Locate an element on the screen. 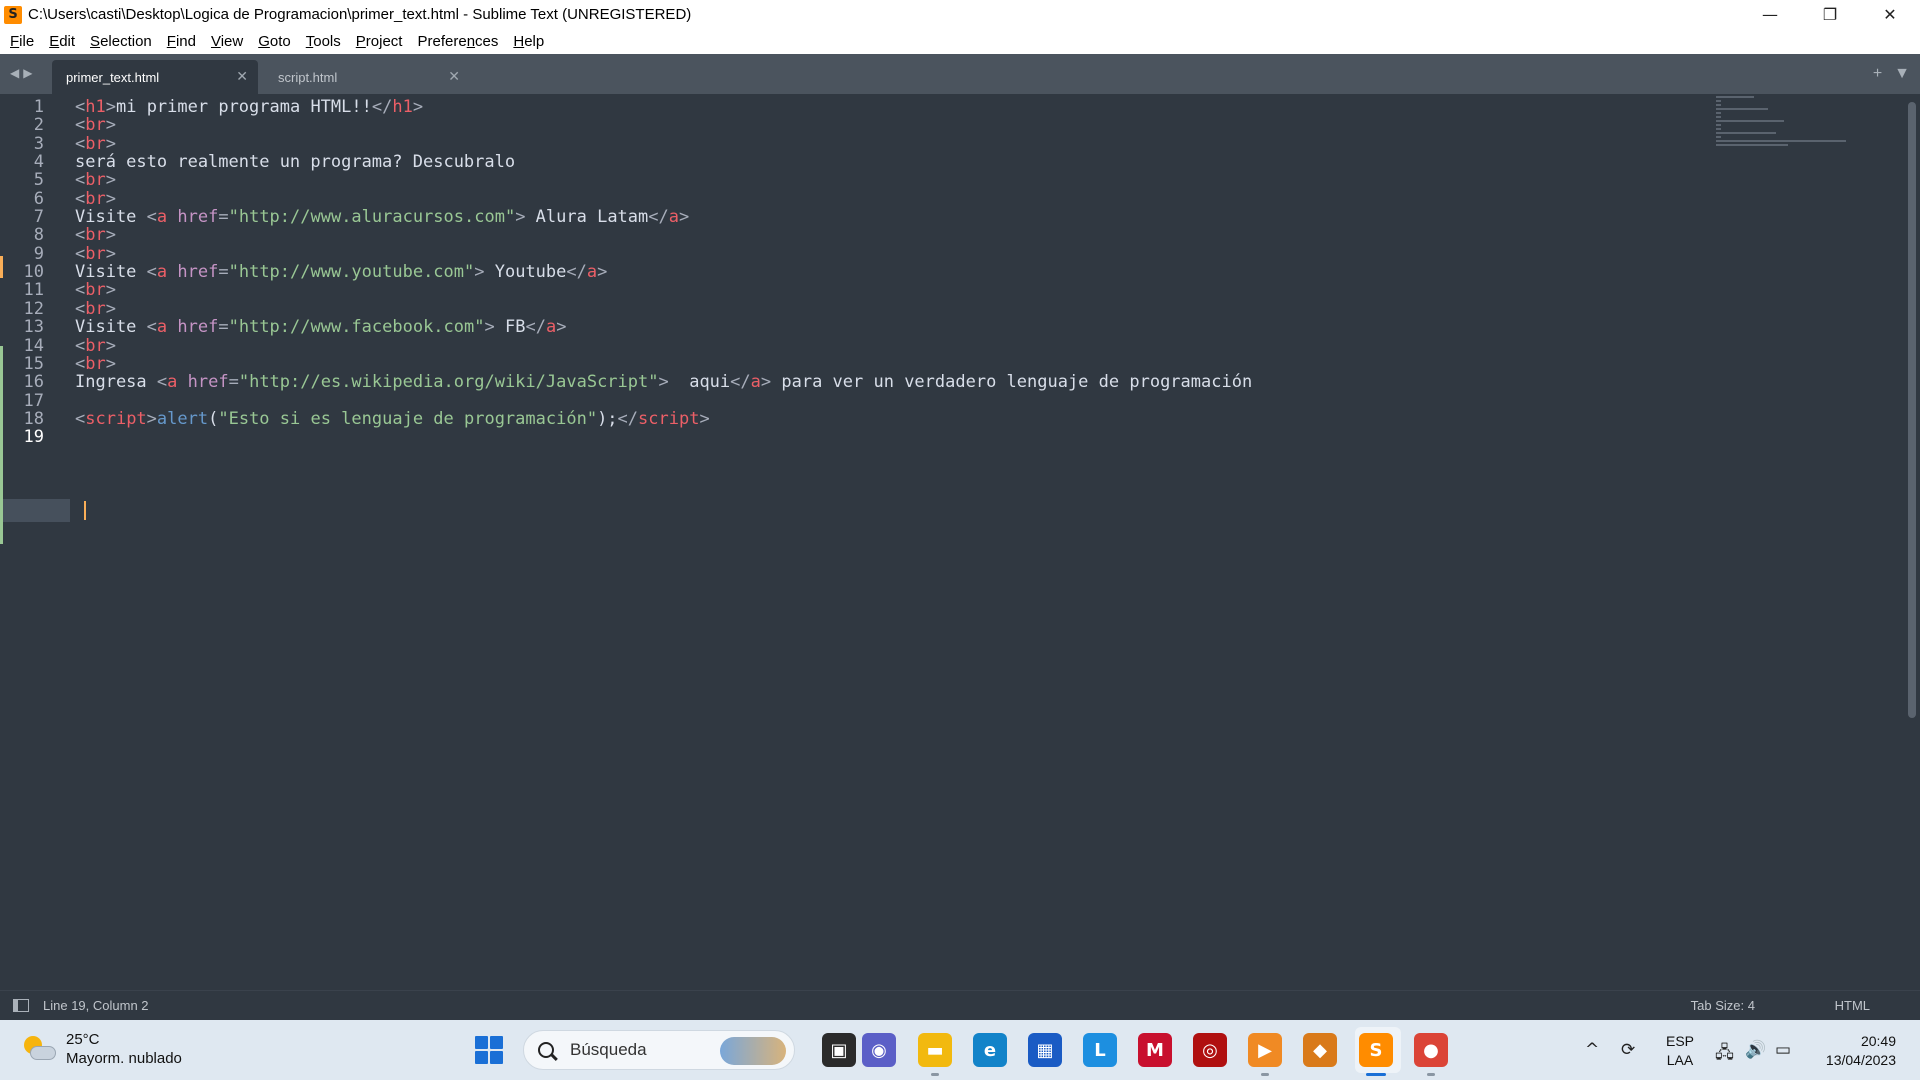 The height and width of the screenshot is (1080, 1920). menu-edit: Edit is located at coordinates (63, 41).